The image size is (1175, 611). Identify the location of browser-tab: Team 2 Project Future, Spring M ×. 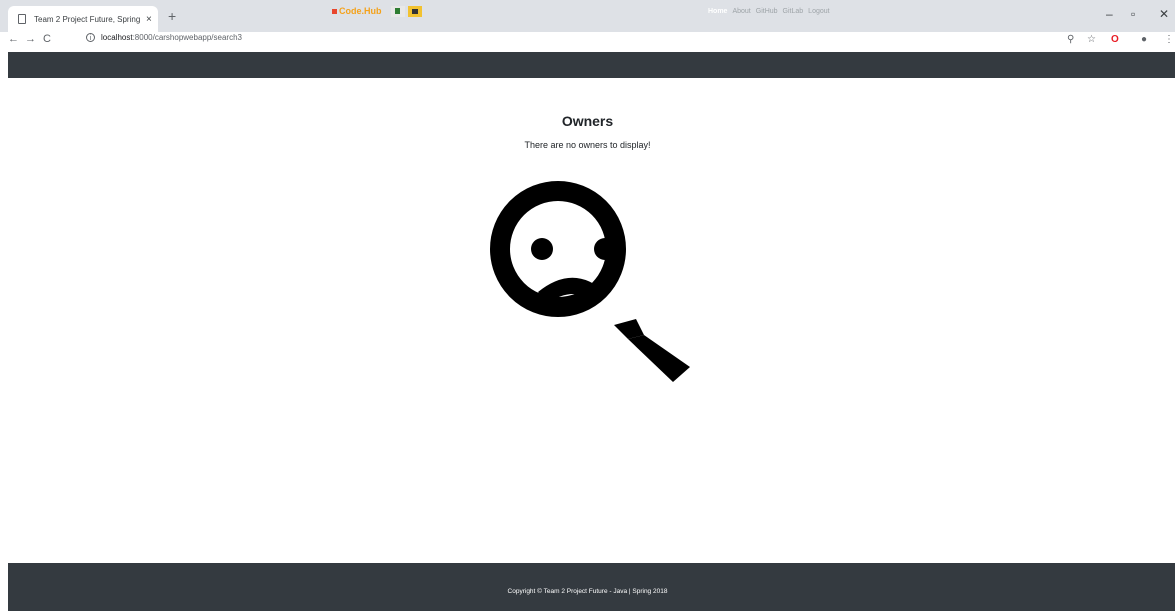
(83, 19).